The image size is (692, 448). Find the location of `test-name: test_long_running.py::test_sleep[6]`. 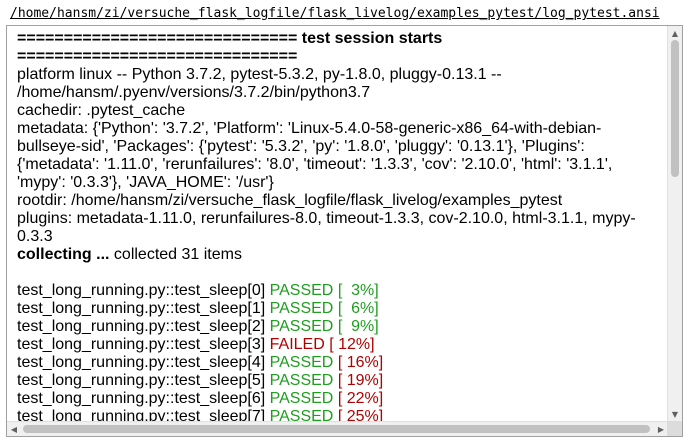

test-name: test_long_running.py::test_sleep[6] is located at coordinates (141, 398).